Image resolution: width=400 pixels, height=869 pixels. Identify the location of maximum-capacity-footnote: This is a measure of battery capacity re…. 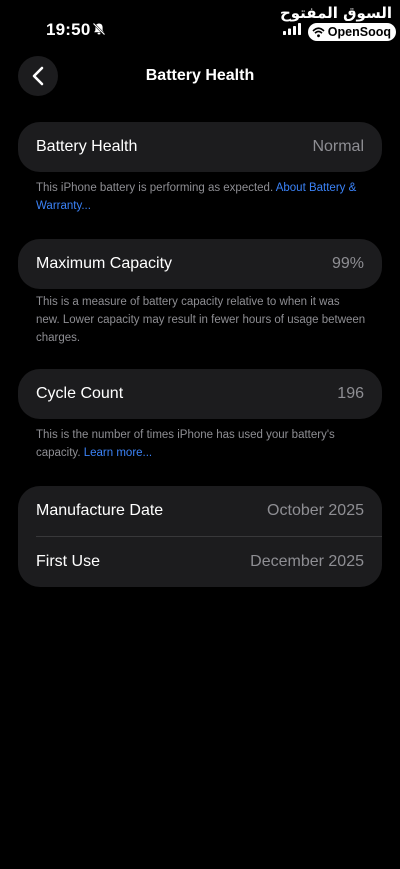
(201, 320).